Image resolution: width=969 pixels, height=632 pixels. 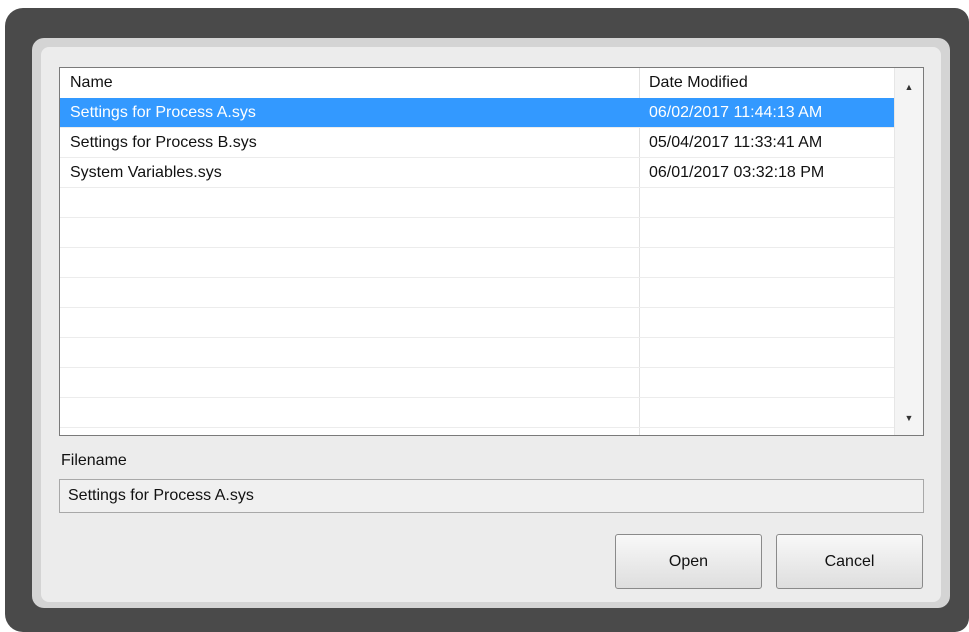 I want to click on list-header: Name Date Modified, so click(x=477, y=83).